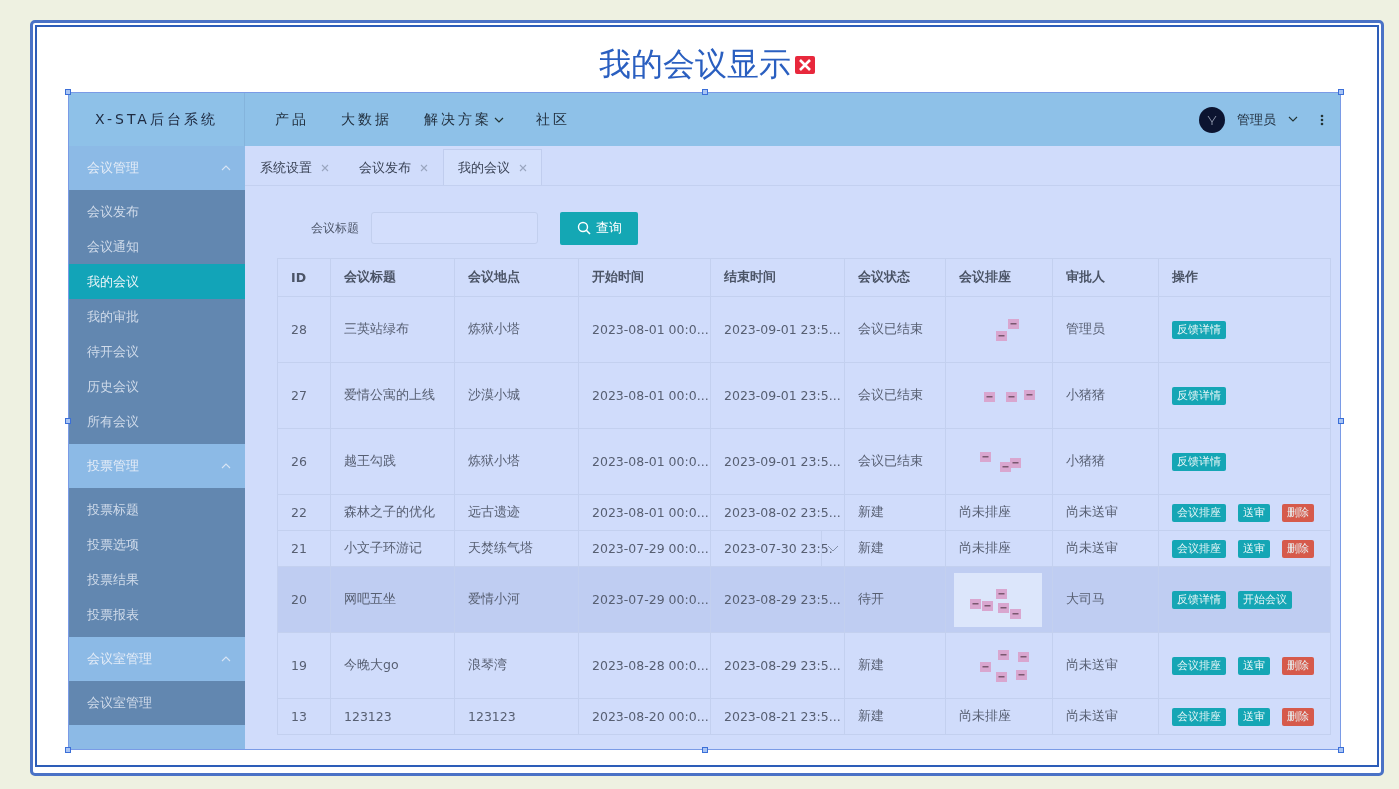 The width and height of the screenshot is (1399, 789). Describe the element at coordinates (1105, 395) in the screenshot. I see `table-cell: 小猪猪` at that location.